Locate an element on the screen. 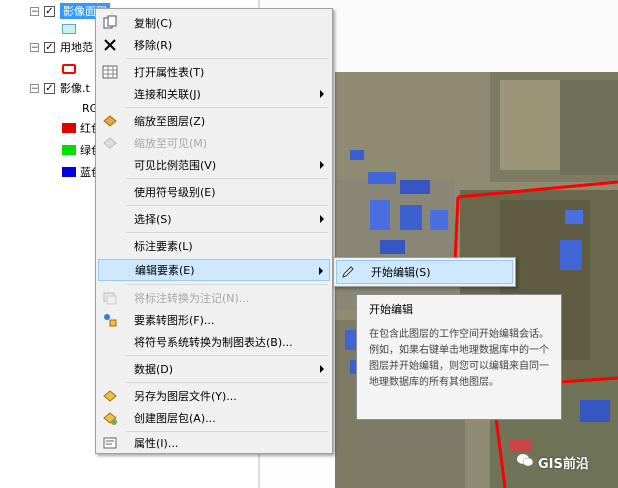 The width and height of the screenshot is (618, 488). layer-package-icon is located at coordinates (110, 418).